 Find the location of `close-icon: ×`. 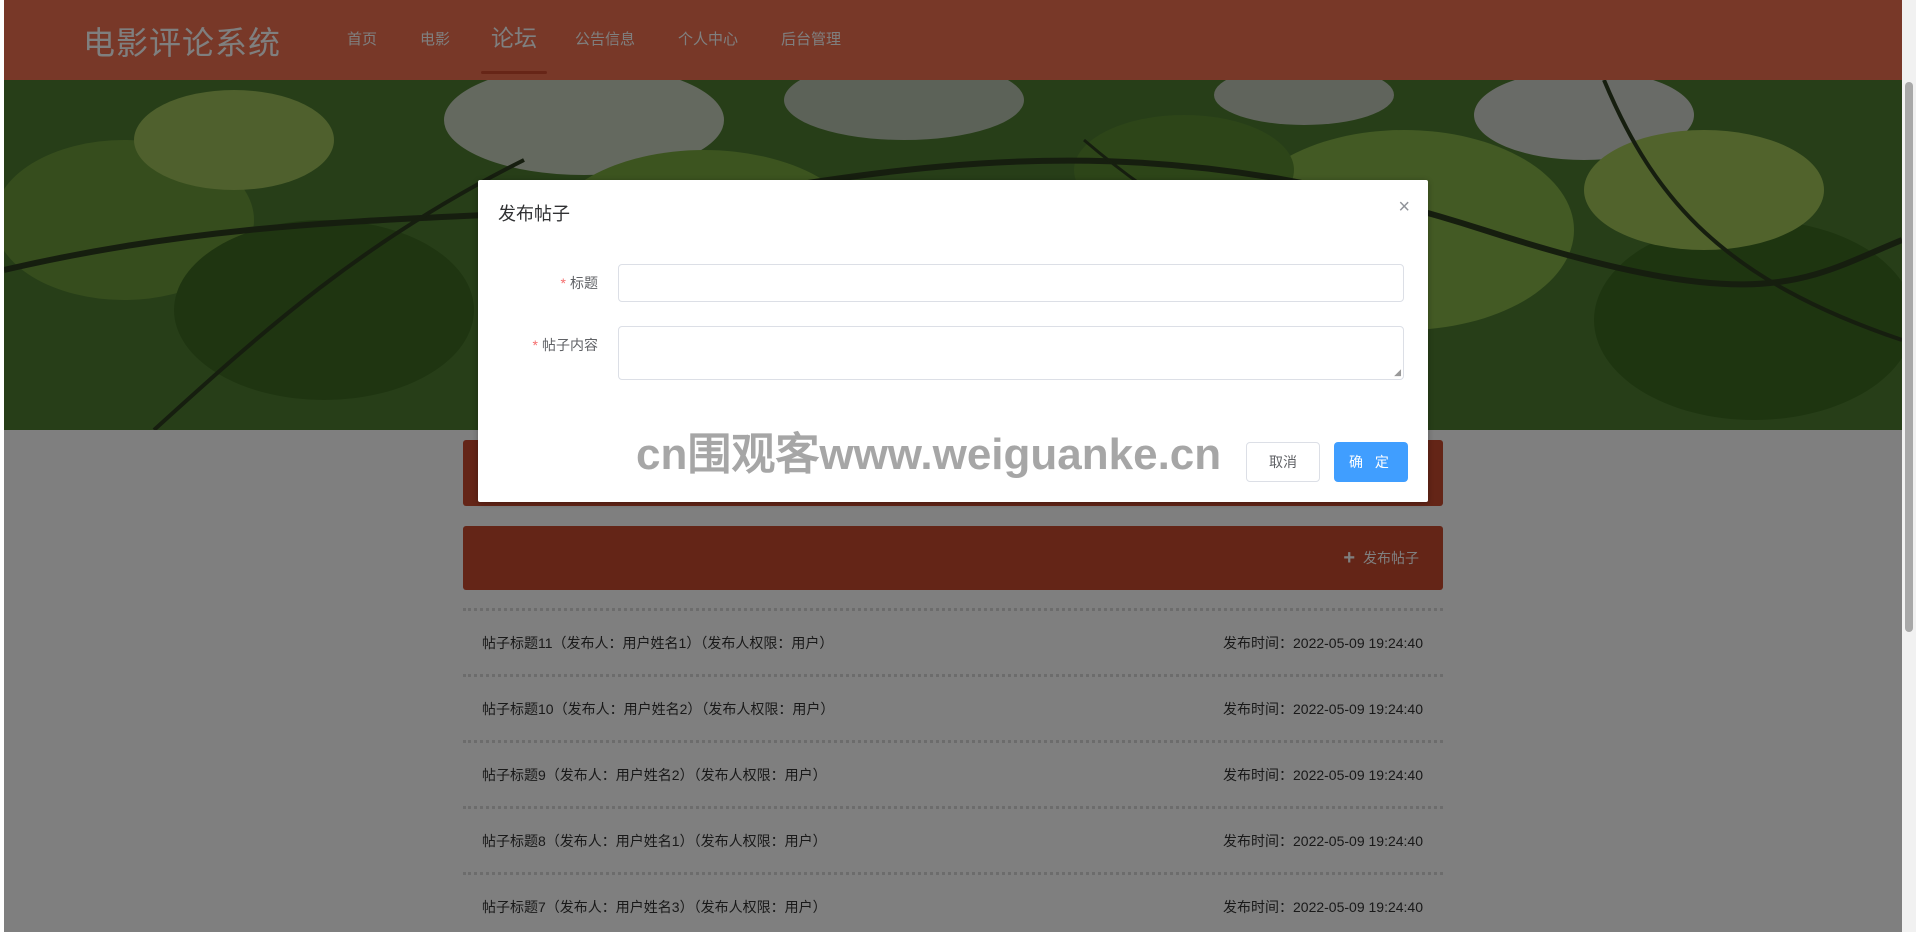

close-icon: × is located at coordinates (1404, 207).